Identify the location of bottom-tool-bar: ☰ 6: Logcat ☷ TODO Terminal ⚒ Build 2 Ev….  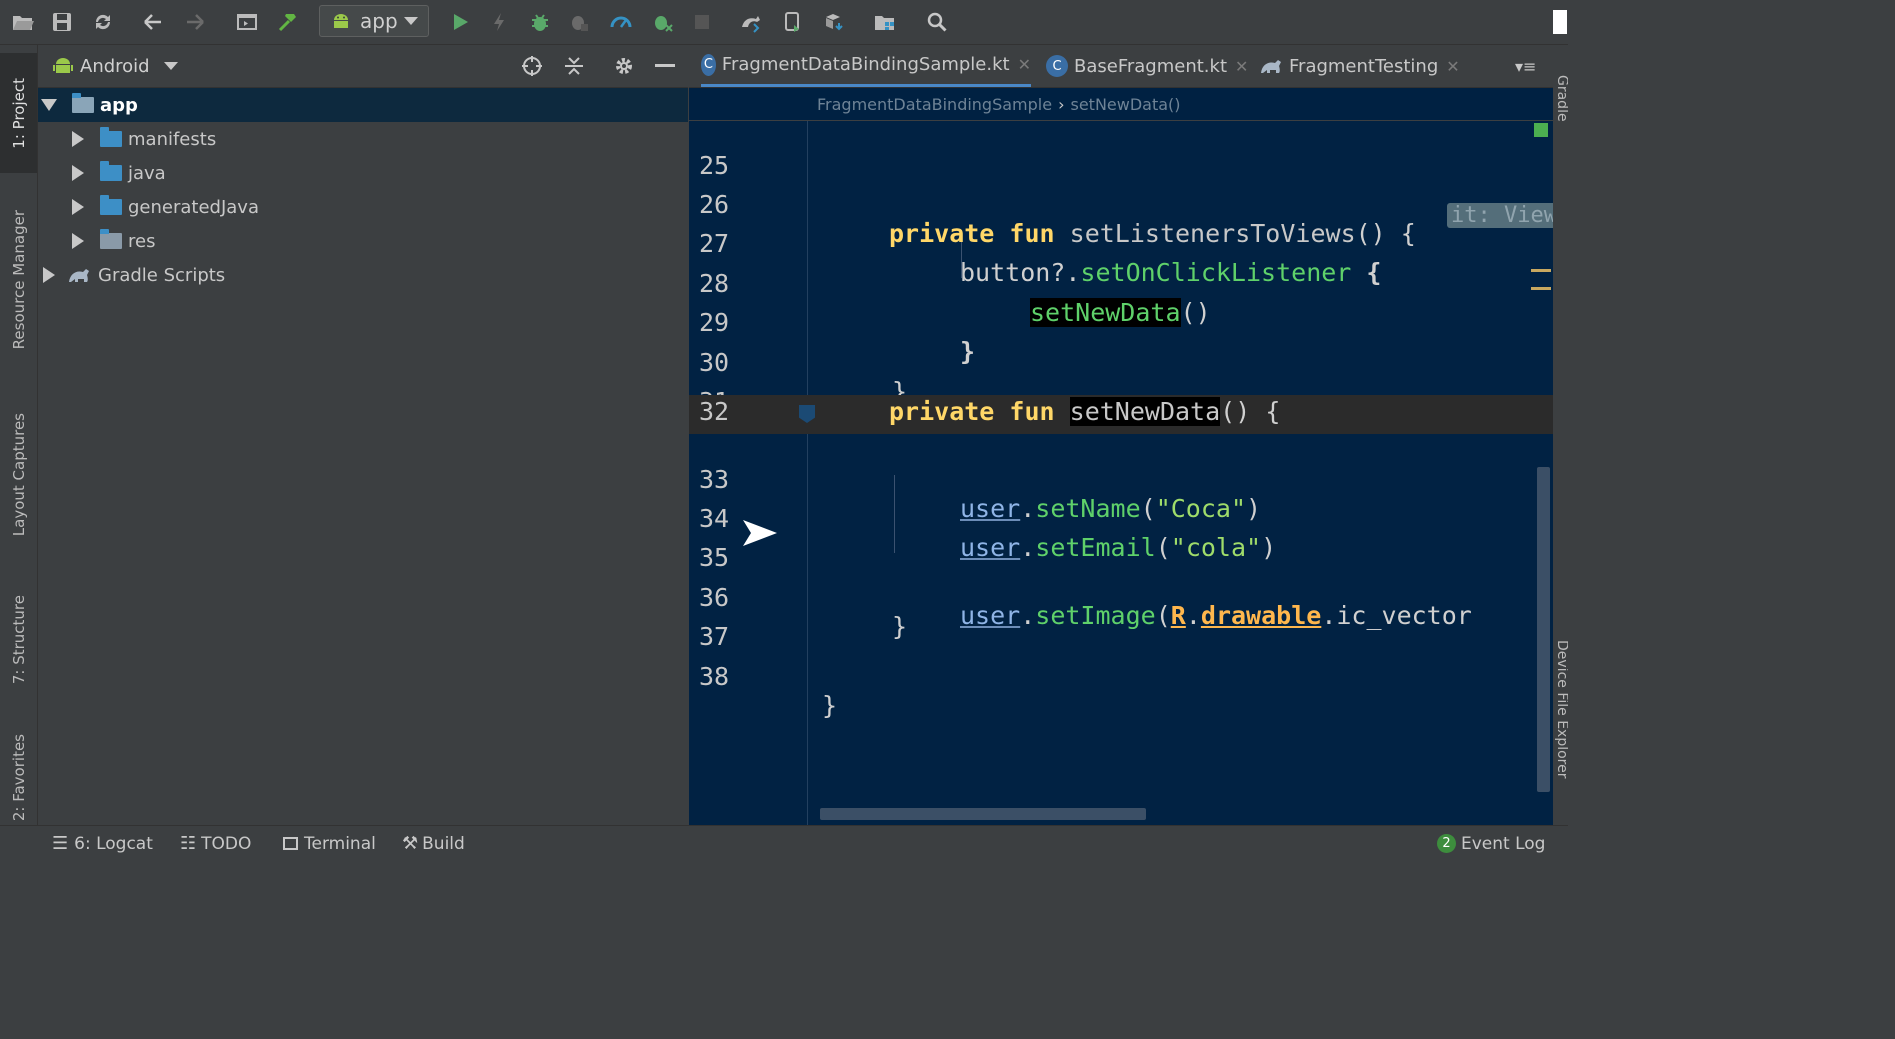
(784, 843).